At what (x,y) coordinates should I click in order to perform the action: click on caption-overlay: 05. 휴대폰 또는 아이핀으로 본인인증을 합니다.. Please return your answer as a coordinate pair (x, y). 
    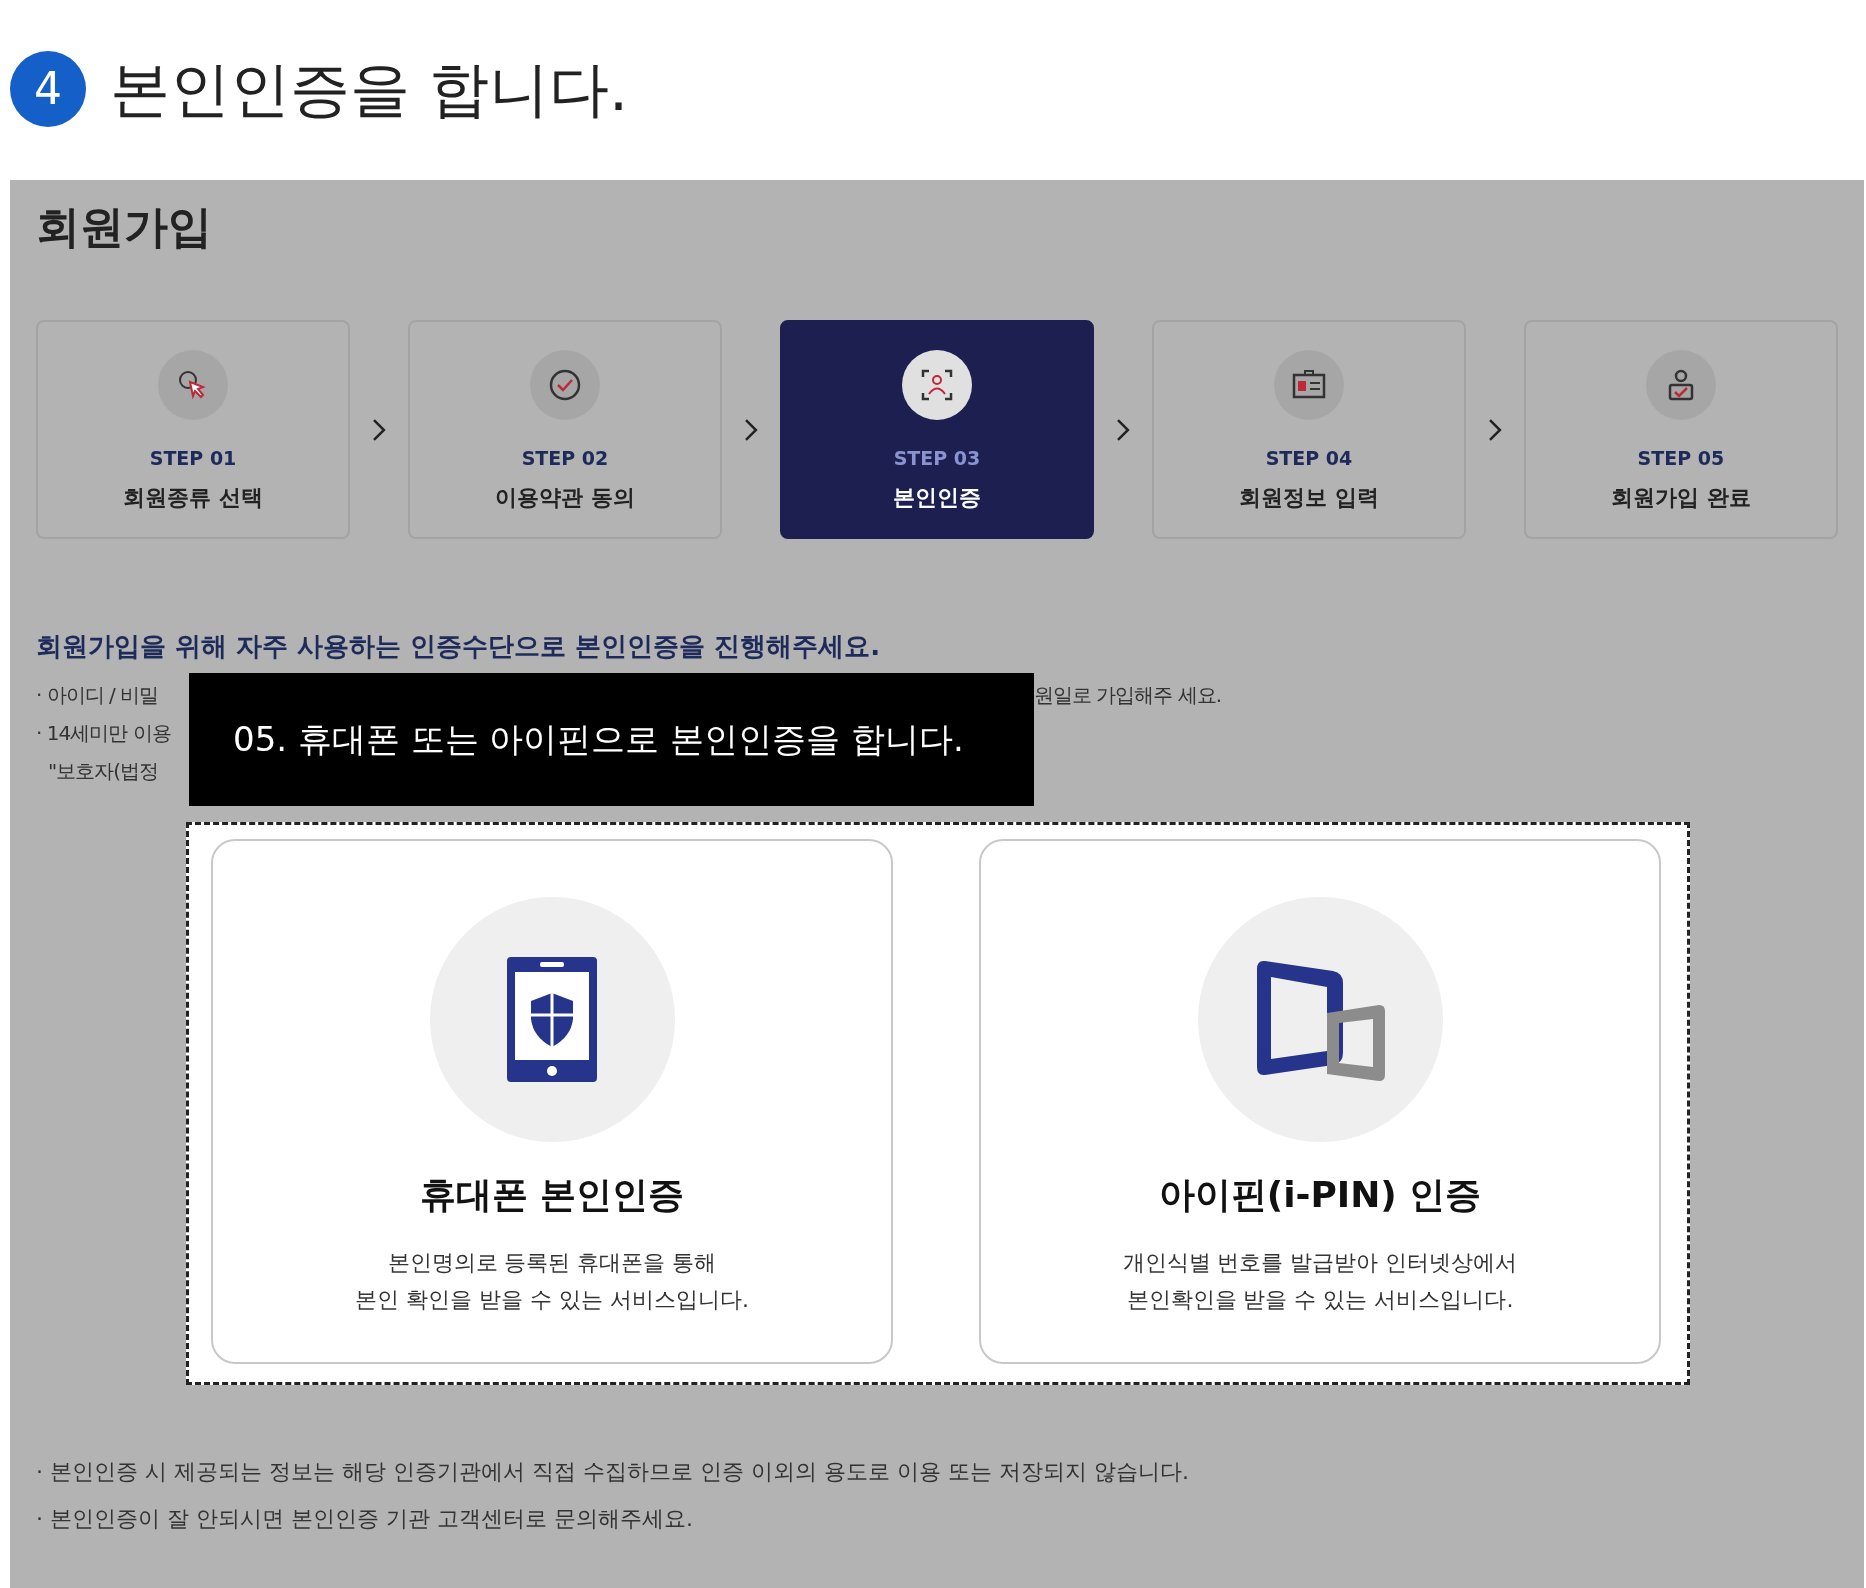
    Looking at the image, I should click on (611, 739).